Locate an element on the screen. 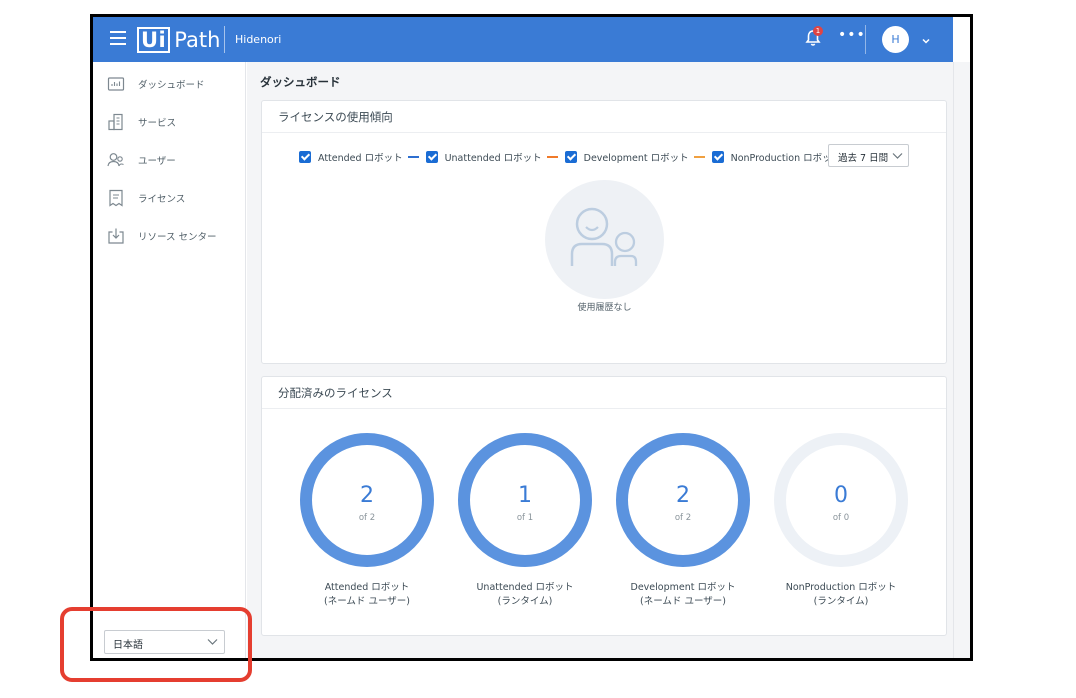  legend-label: Attended ロボット is located at coordinates (360, 158).